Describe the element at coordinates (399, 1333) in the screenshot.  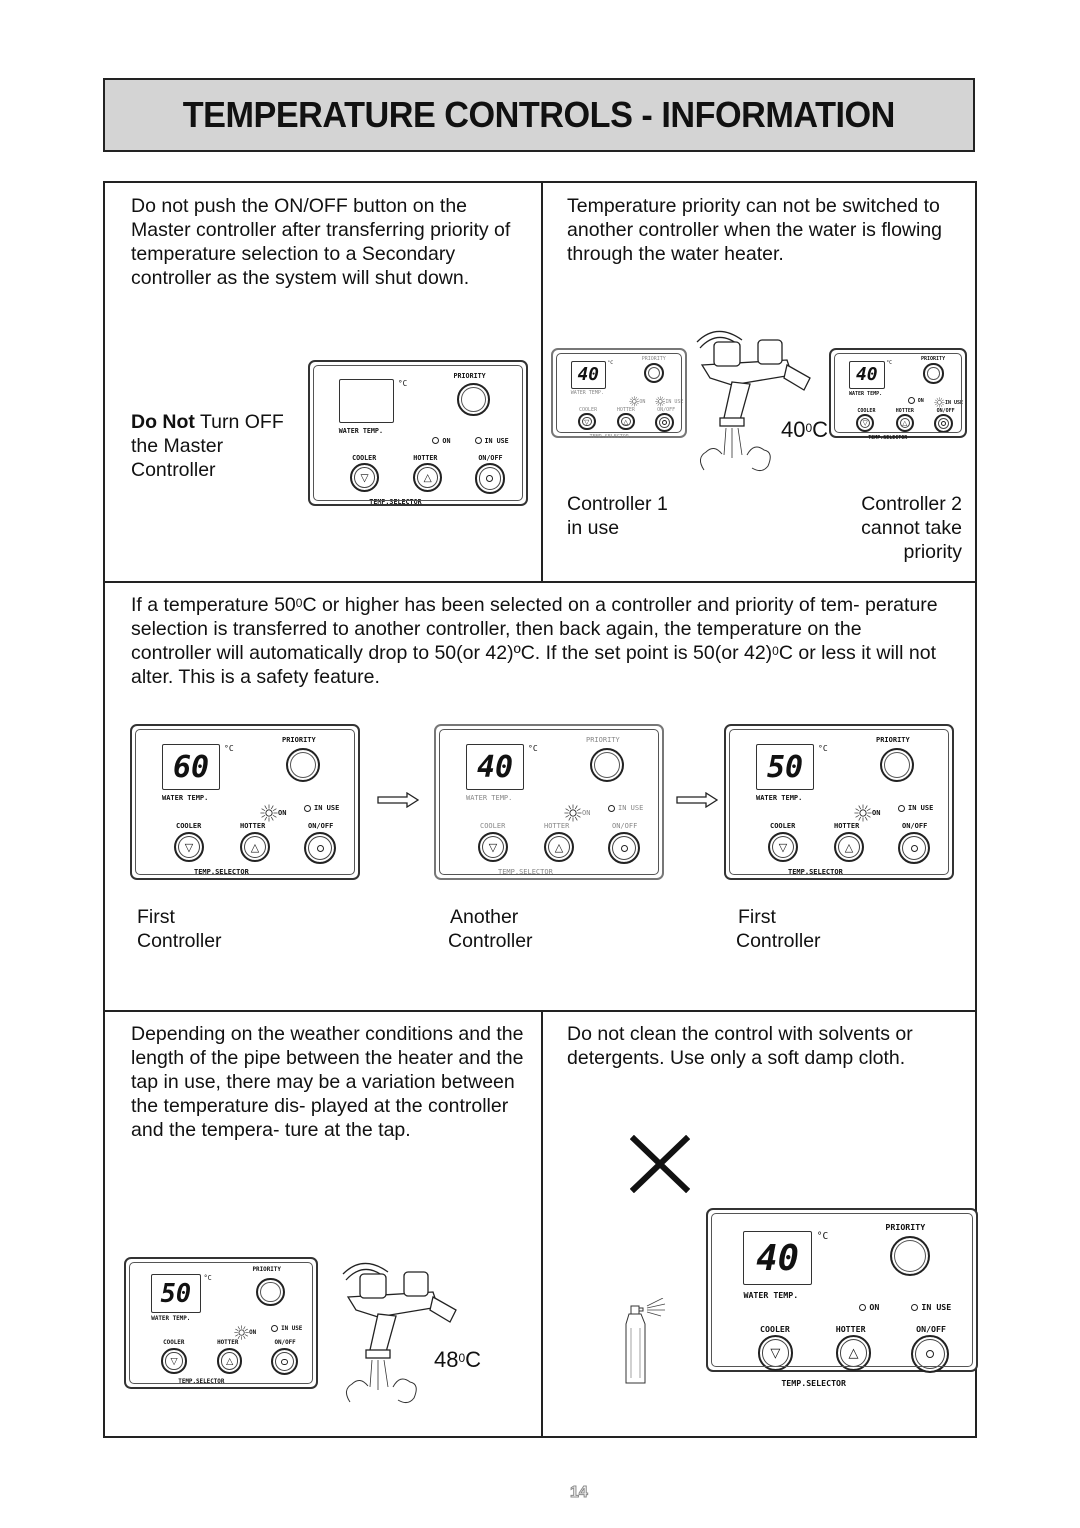
I see `tap-faucet-icon` at that location.